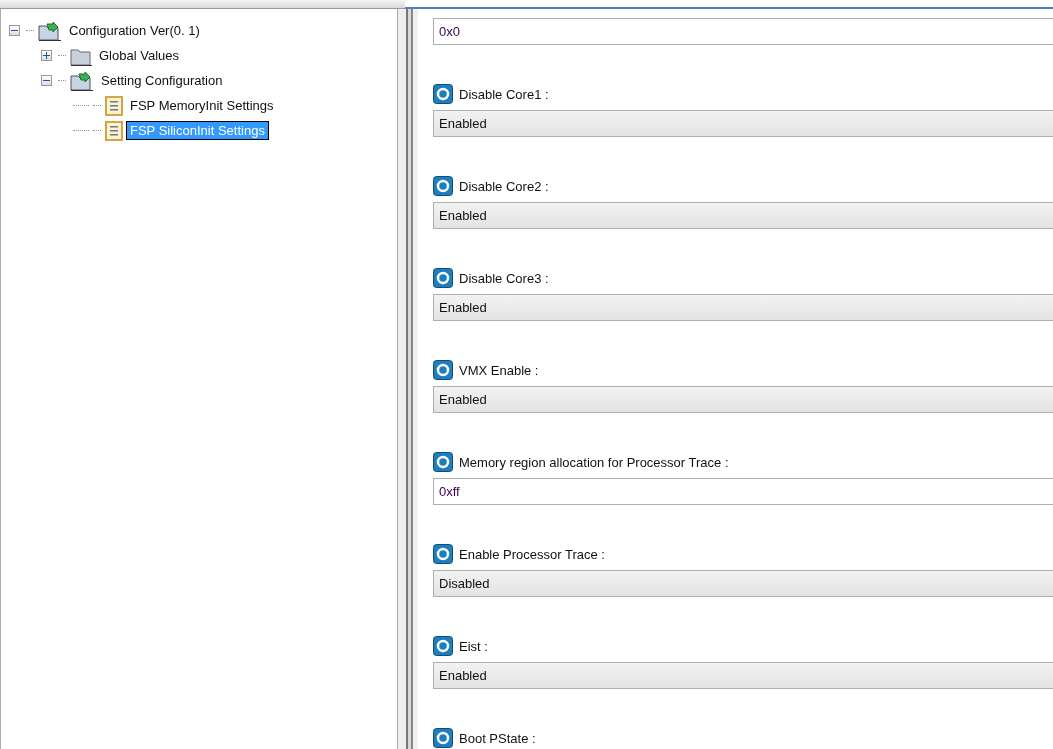 The height and width of the screenshot is (749, 1053). Describe the element at coordinates (162, 80) in the screenshot. I see `tree-item: Setting Configuration` at that location.